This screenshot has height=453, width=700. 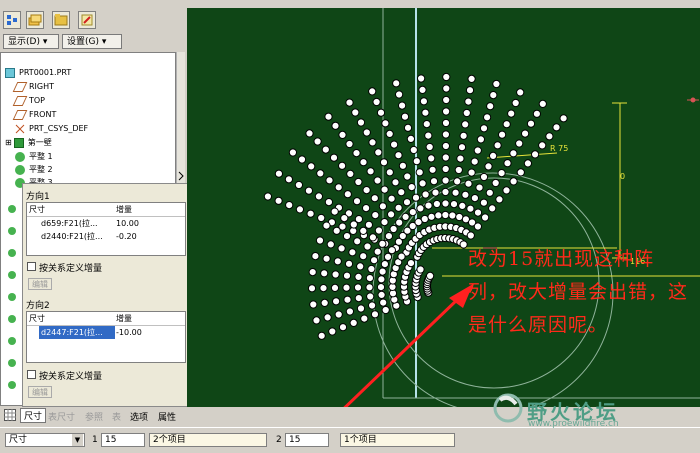 What do you see at coordinates (87, 20) in the screenshot?
I see `feature-icon` at bounding box center [87, 20].